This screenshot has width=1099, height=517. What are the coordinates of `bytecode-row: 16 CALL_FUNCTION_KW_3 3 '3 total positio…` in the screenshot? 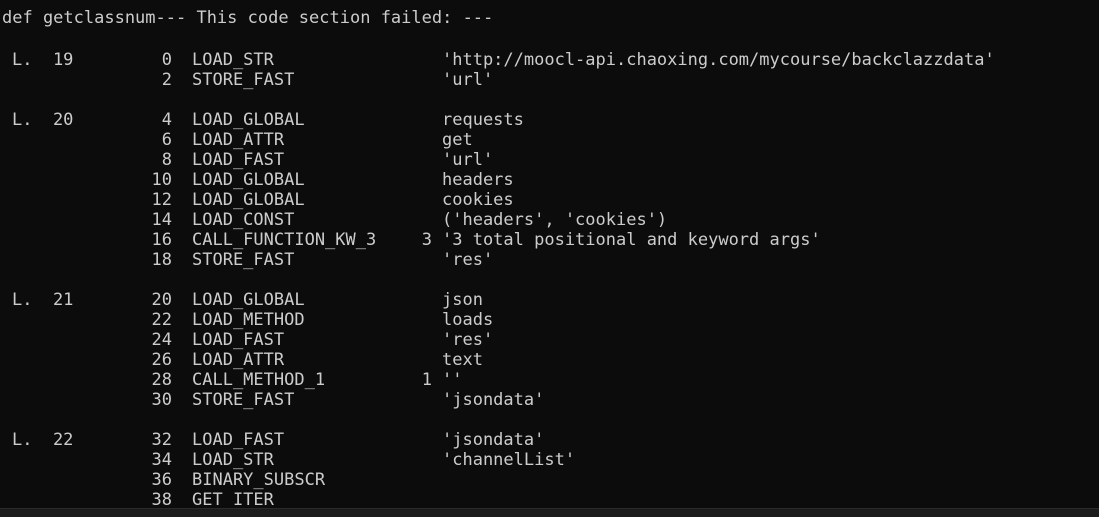 It's located at (549, 240).